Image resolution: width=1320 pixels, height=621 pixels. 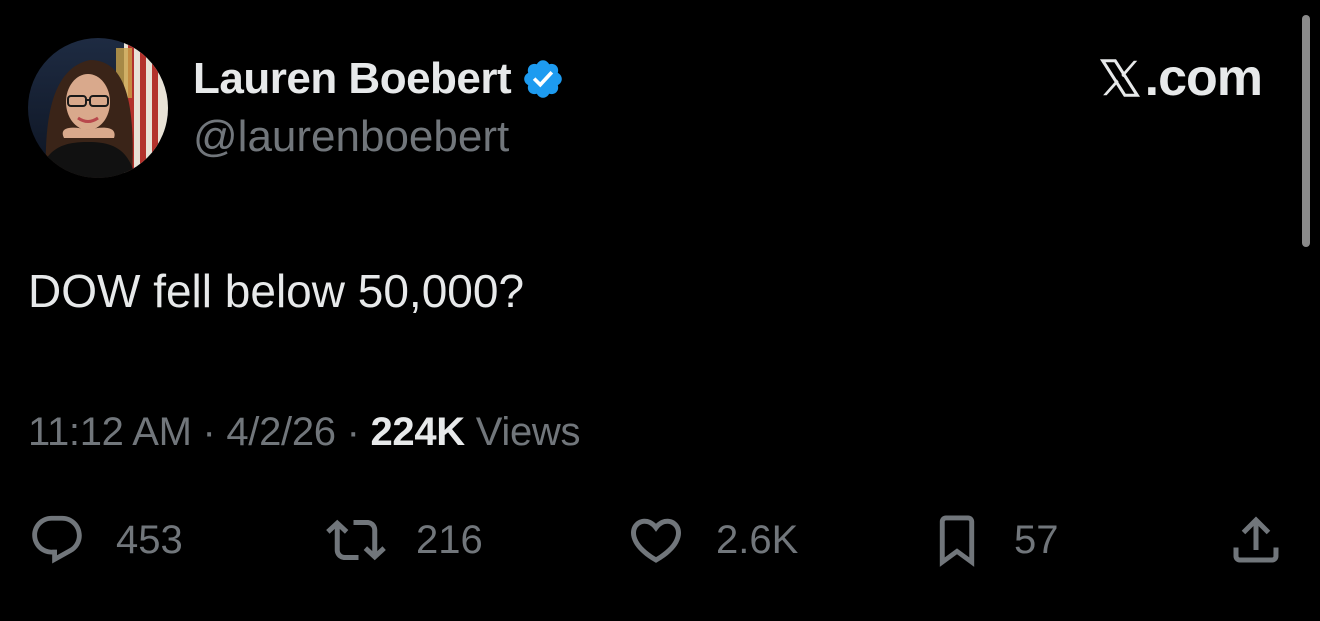 I want to click on heart-icon, so click(x=656, y=540).